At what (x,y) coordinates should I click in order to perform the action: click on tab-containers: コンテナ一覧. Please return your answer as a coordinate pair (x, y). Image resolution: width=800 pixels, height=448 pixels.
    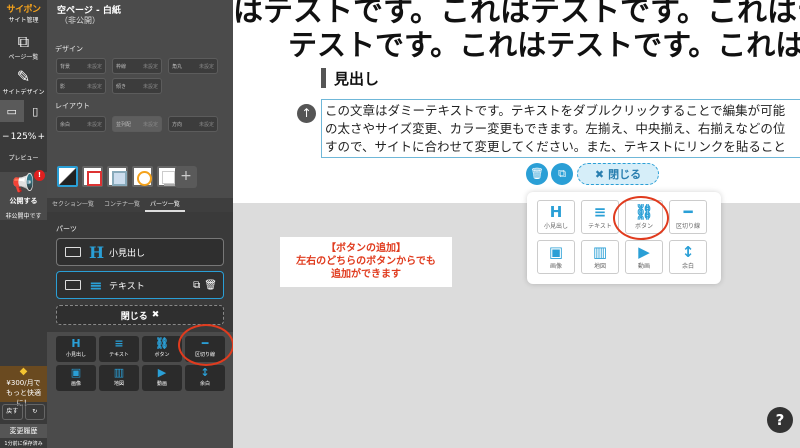
    Looking at the image, I should click on (122, 205).